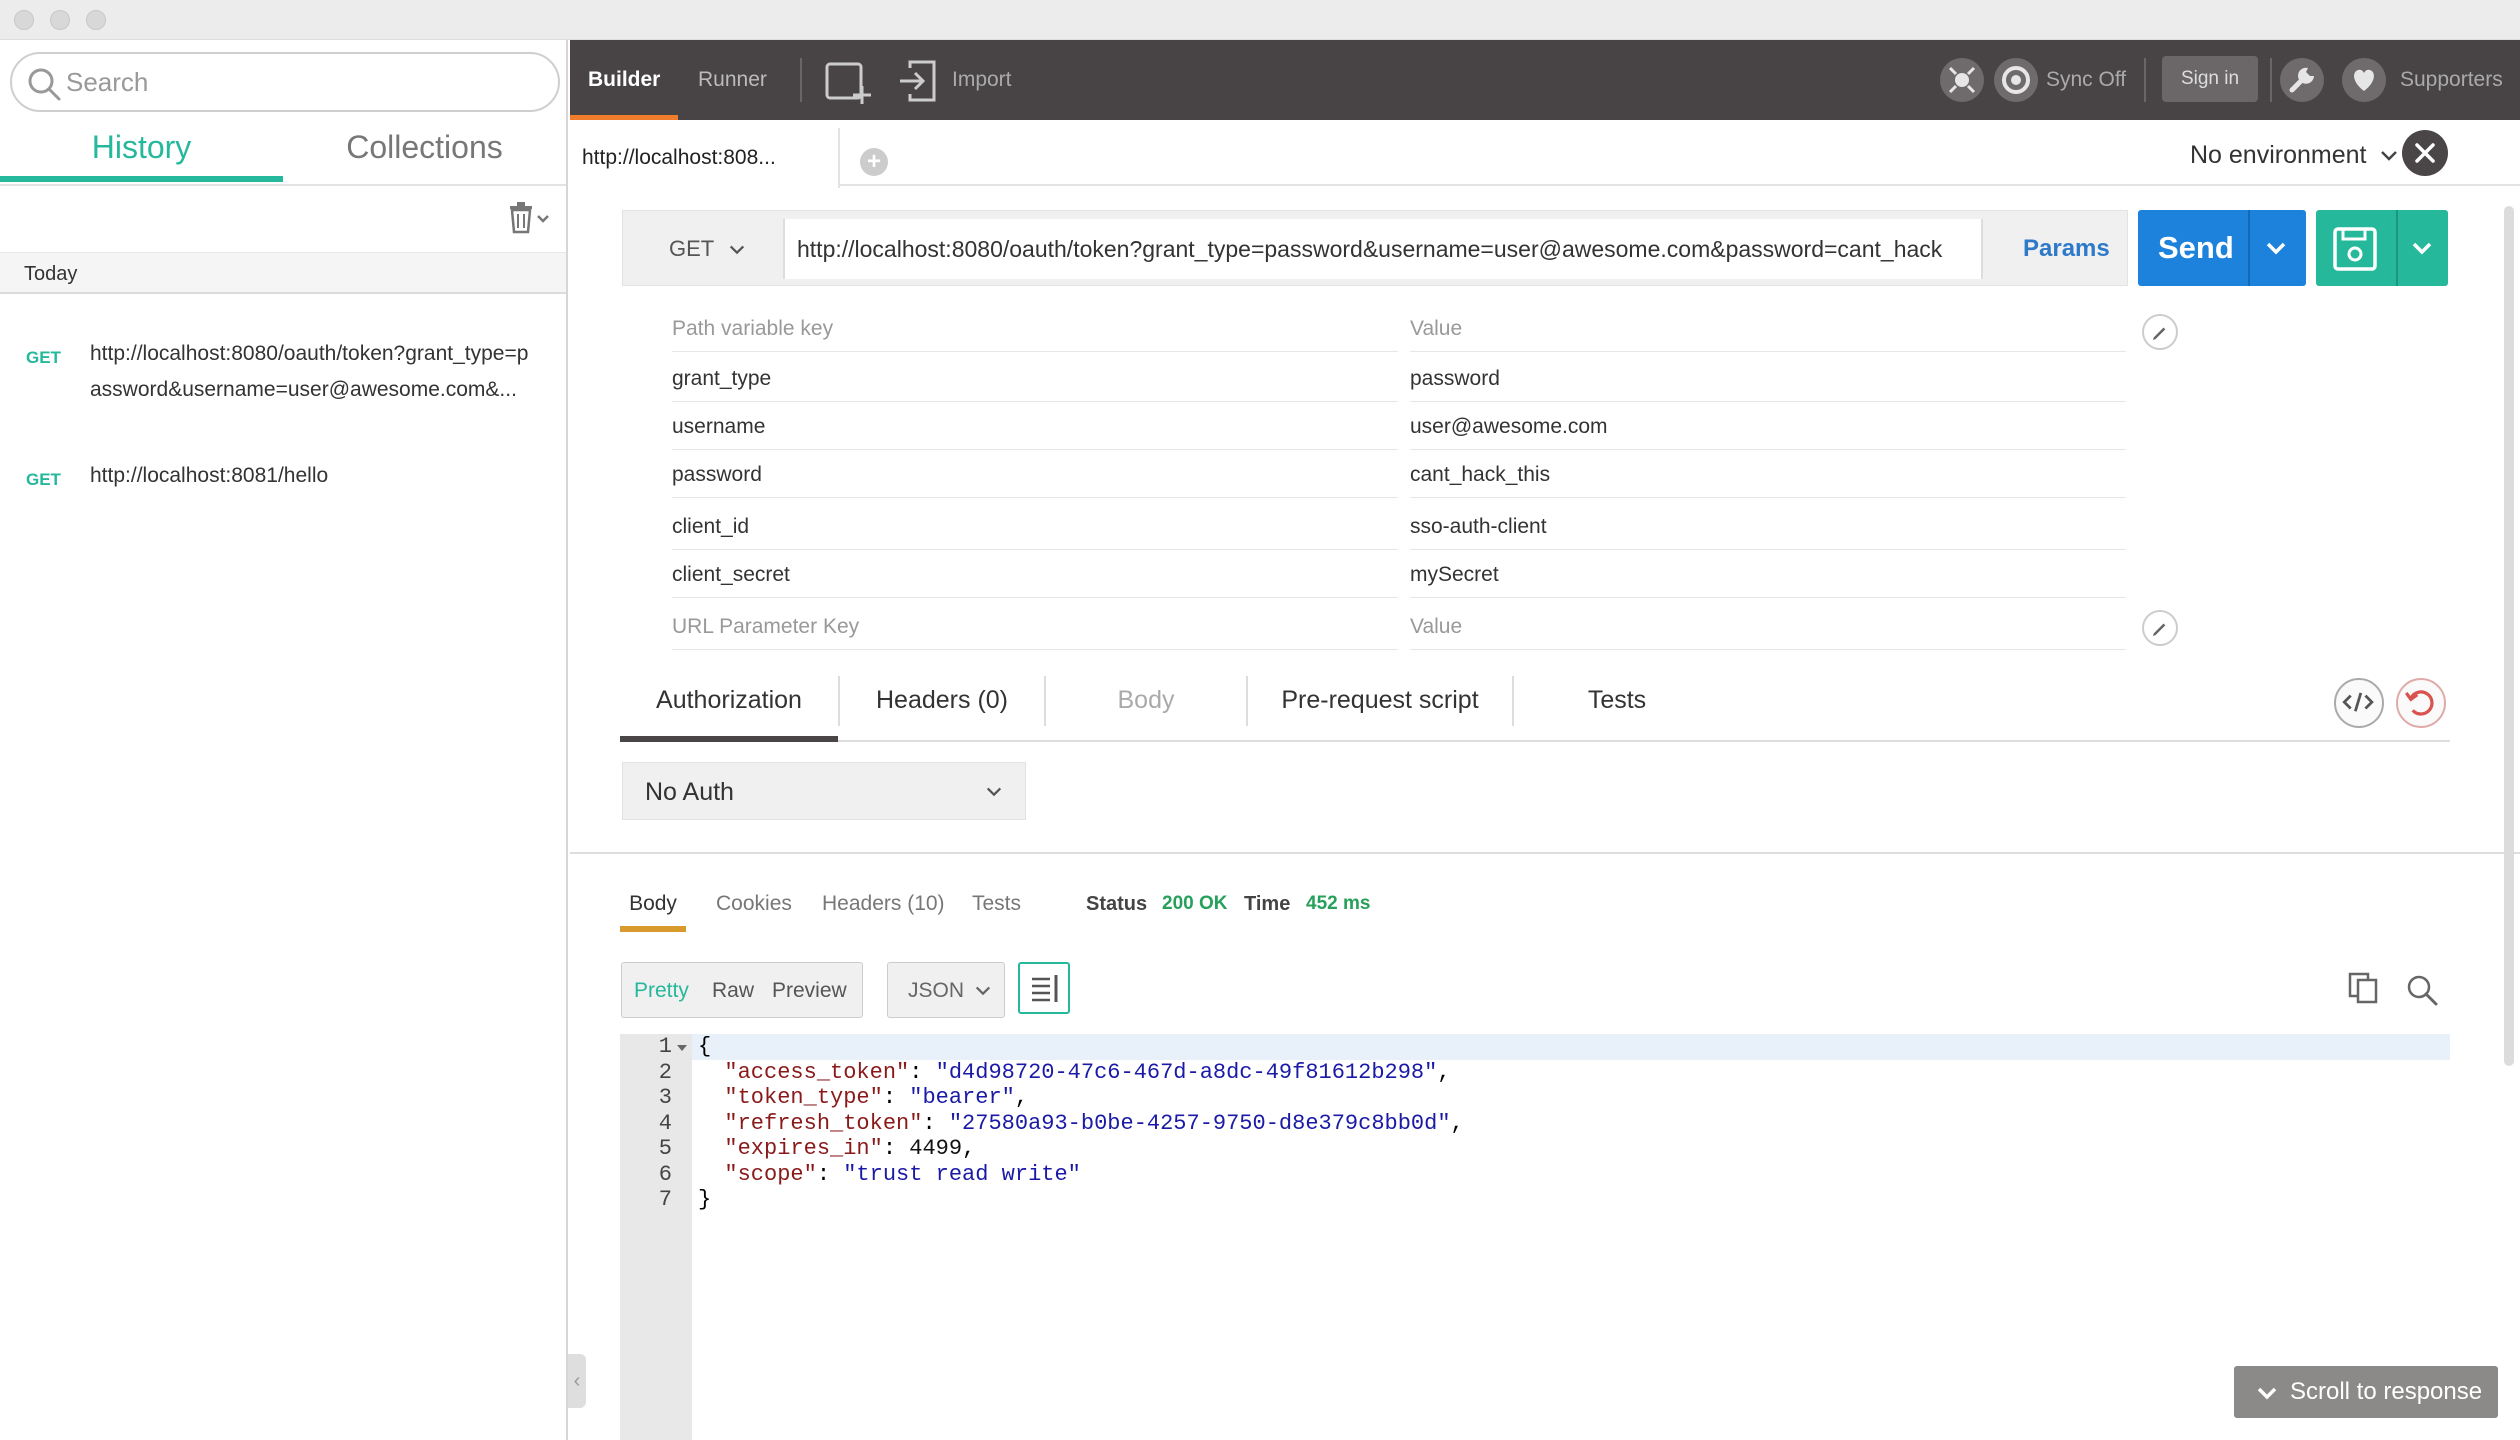  Describe the element at coordinates (209, 475) in the screenshot. I see `history-url: http://localhost:8081/hello` at that location.